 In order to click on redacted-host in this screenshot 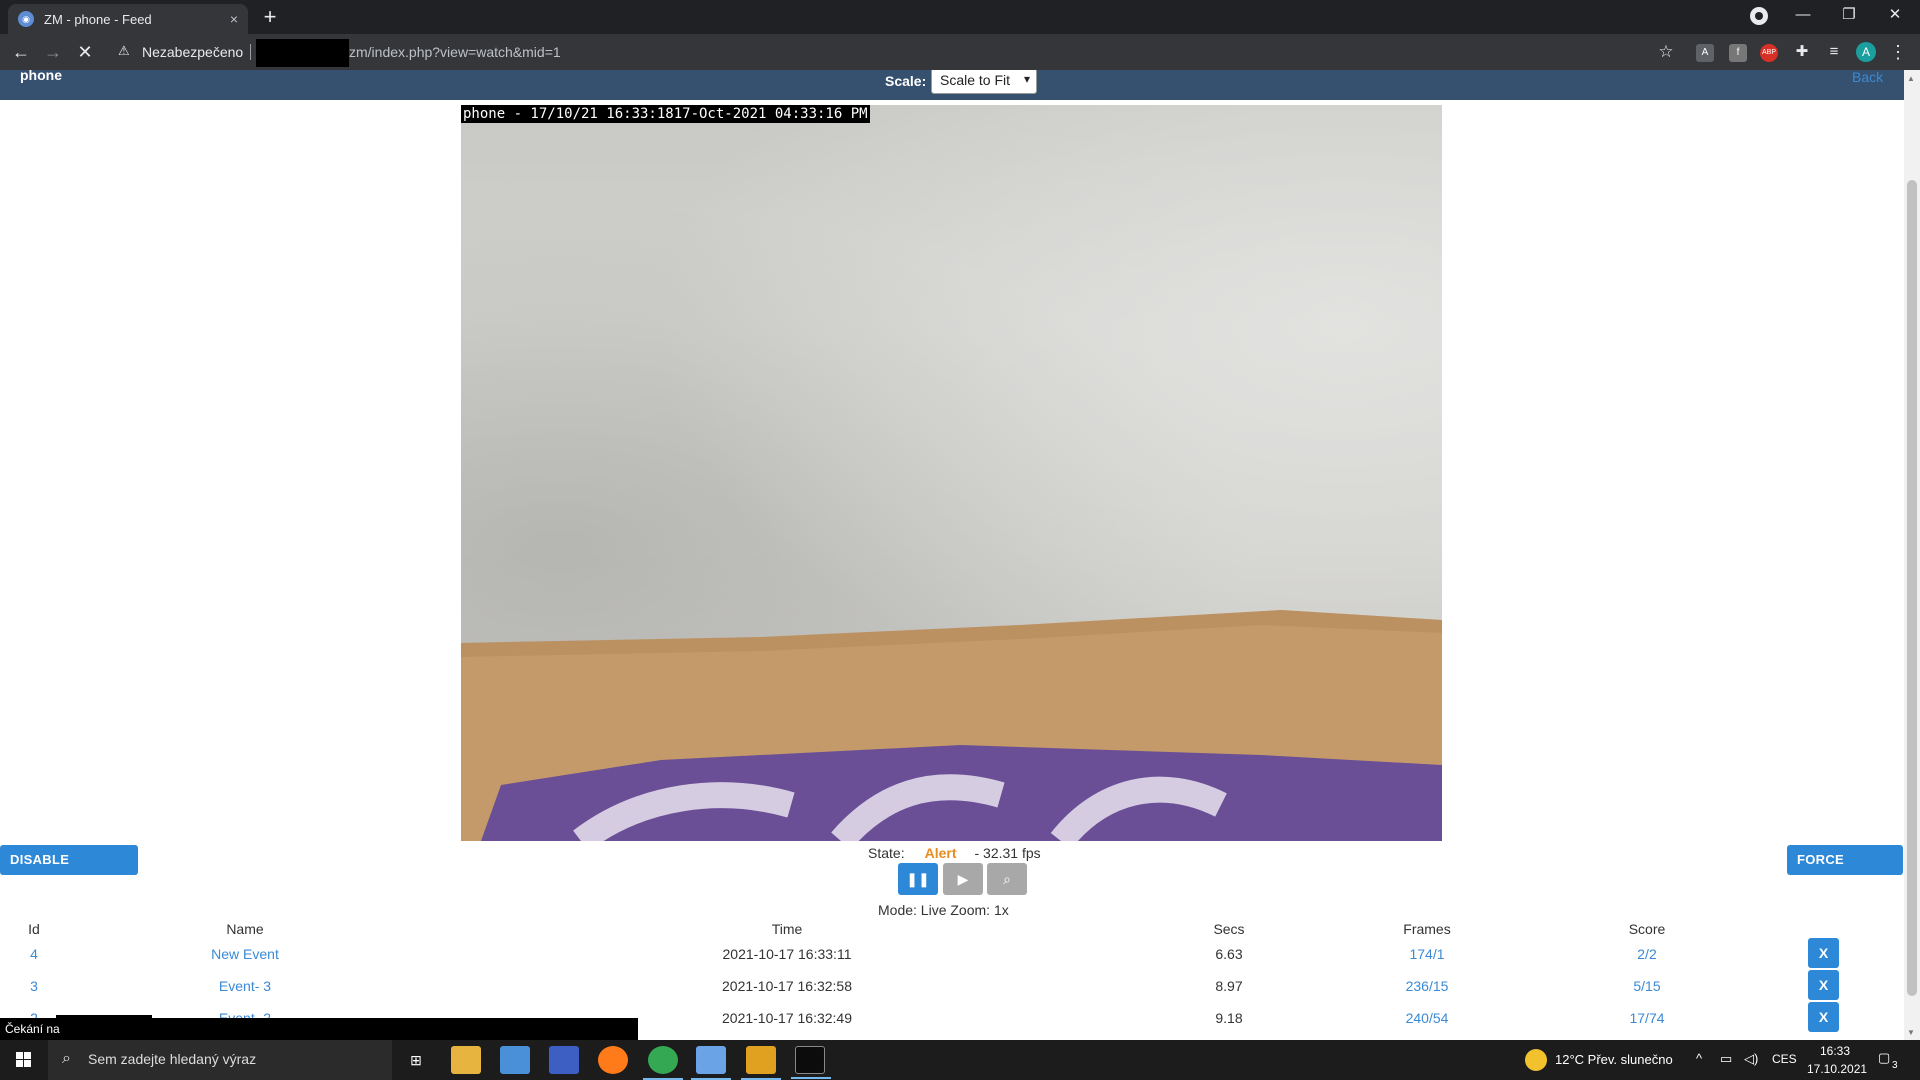, I will do `click(302, 53)`.